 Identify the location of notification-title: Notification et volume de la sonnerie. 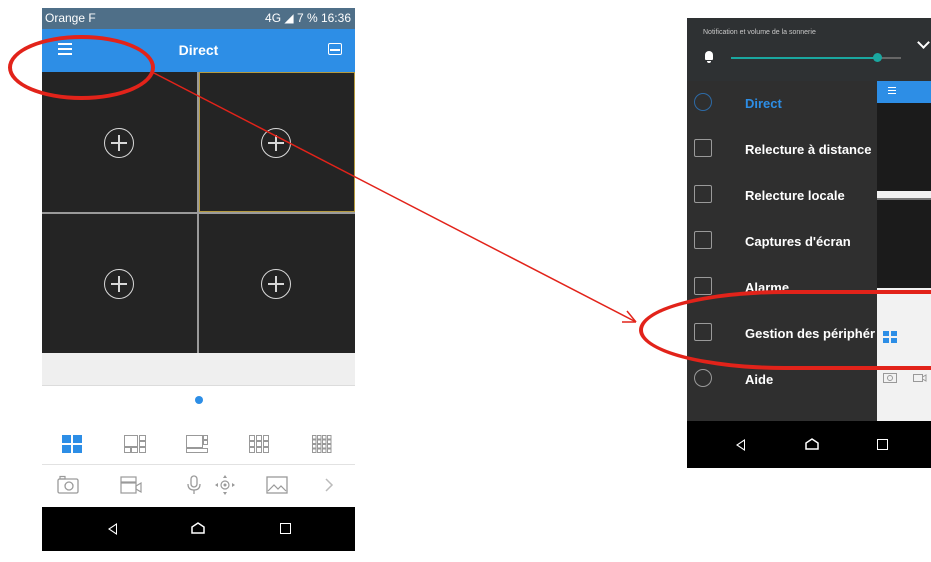
(759, 32).